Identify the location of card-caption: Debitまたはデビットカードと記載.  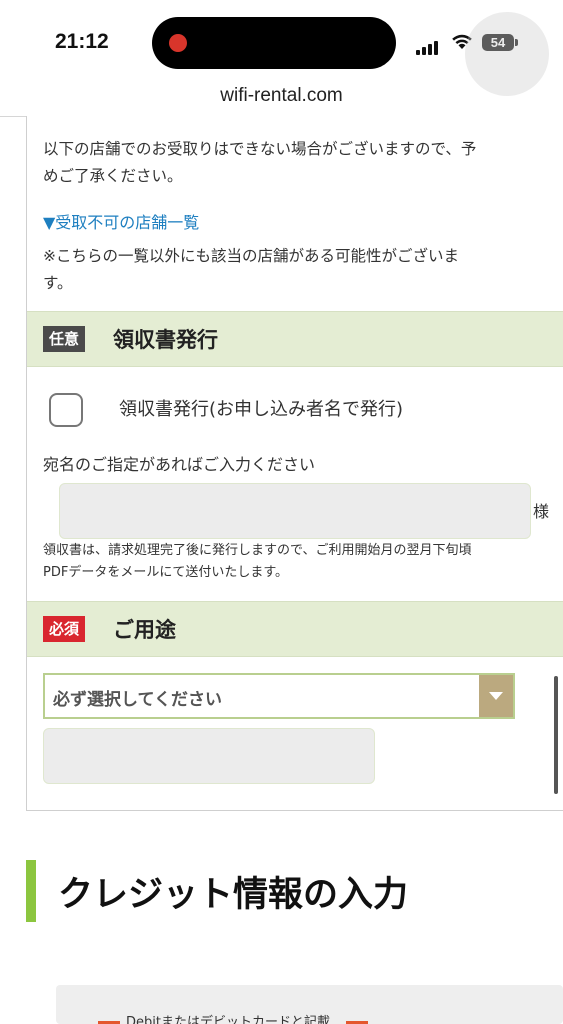
(228, 1019).